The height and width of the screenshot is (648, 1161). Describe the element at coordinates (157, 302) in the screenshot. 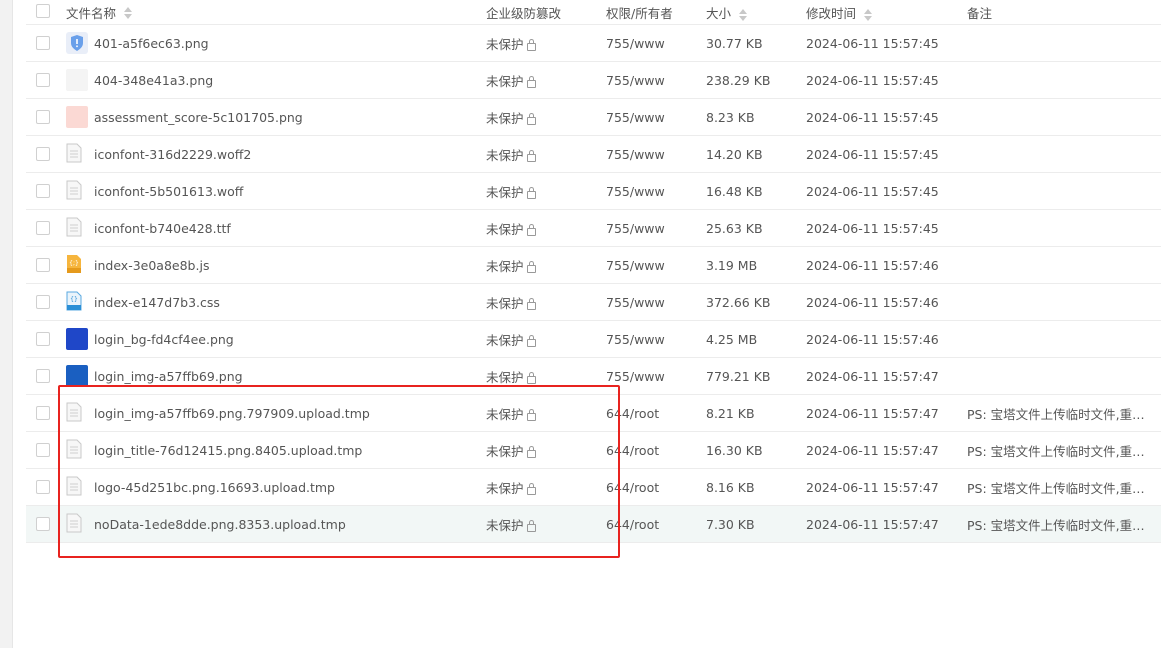

I see `file-name-link: index-e147d7b3.css` at that location.